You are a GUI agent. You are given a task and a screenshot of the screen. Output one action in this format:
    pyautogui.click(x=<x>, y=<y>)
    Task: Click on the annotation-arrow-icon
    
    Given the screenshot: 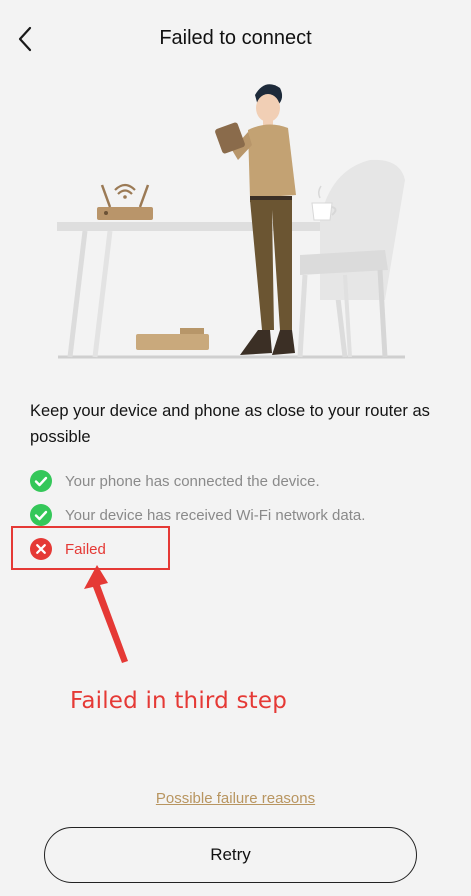 What is the action you would take?
    pyautogui.click(x=106, y=614)
    